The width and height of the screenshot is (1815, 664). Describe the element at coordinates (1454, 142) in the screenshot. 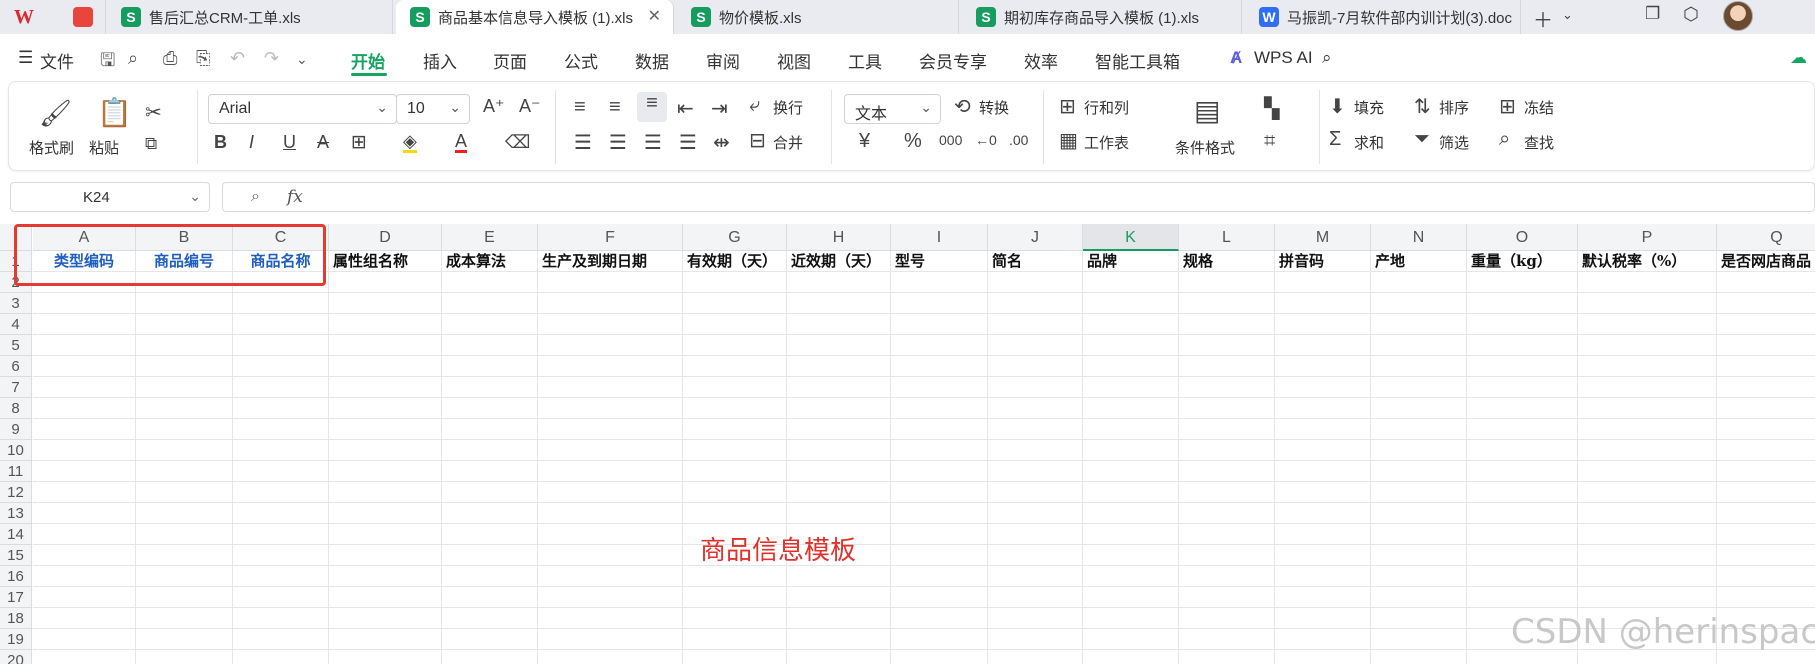

I see `filter-button: 筛选` at that location.